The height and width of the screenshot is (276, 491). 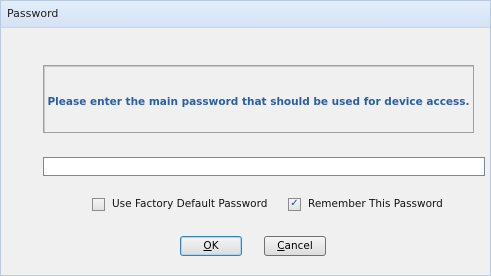 I want to click on checkbox-box, so click(x=98, y=204).